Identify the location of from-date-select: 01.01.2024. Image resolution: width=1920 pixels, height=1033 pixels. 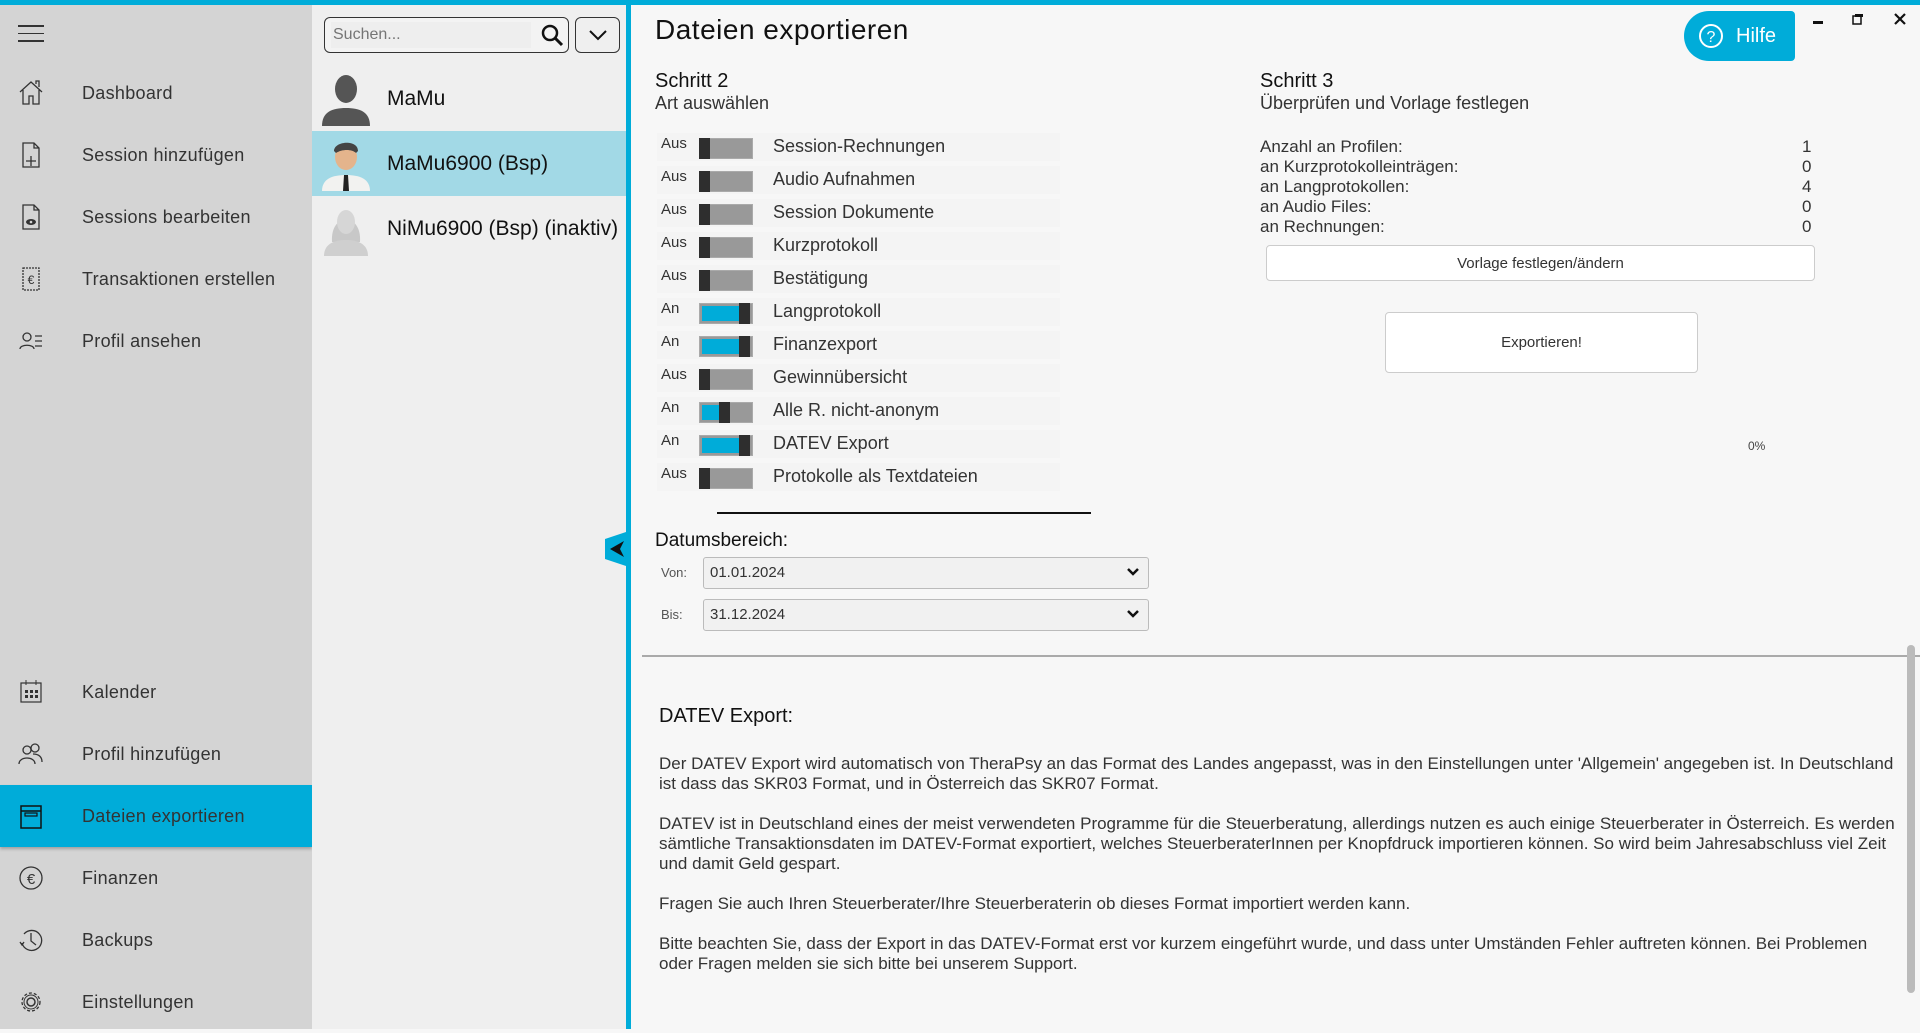
(926, 573).